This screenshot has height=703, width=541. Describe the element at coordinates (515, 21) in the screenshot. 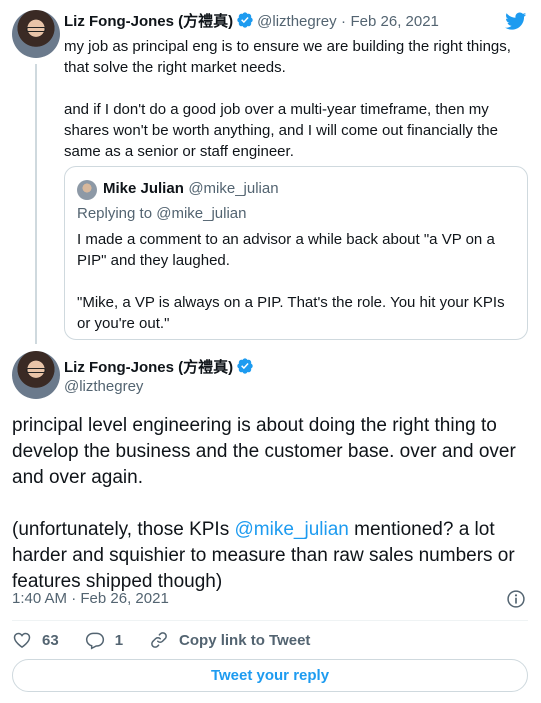

I see `twitter-bird-icon` at that location.